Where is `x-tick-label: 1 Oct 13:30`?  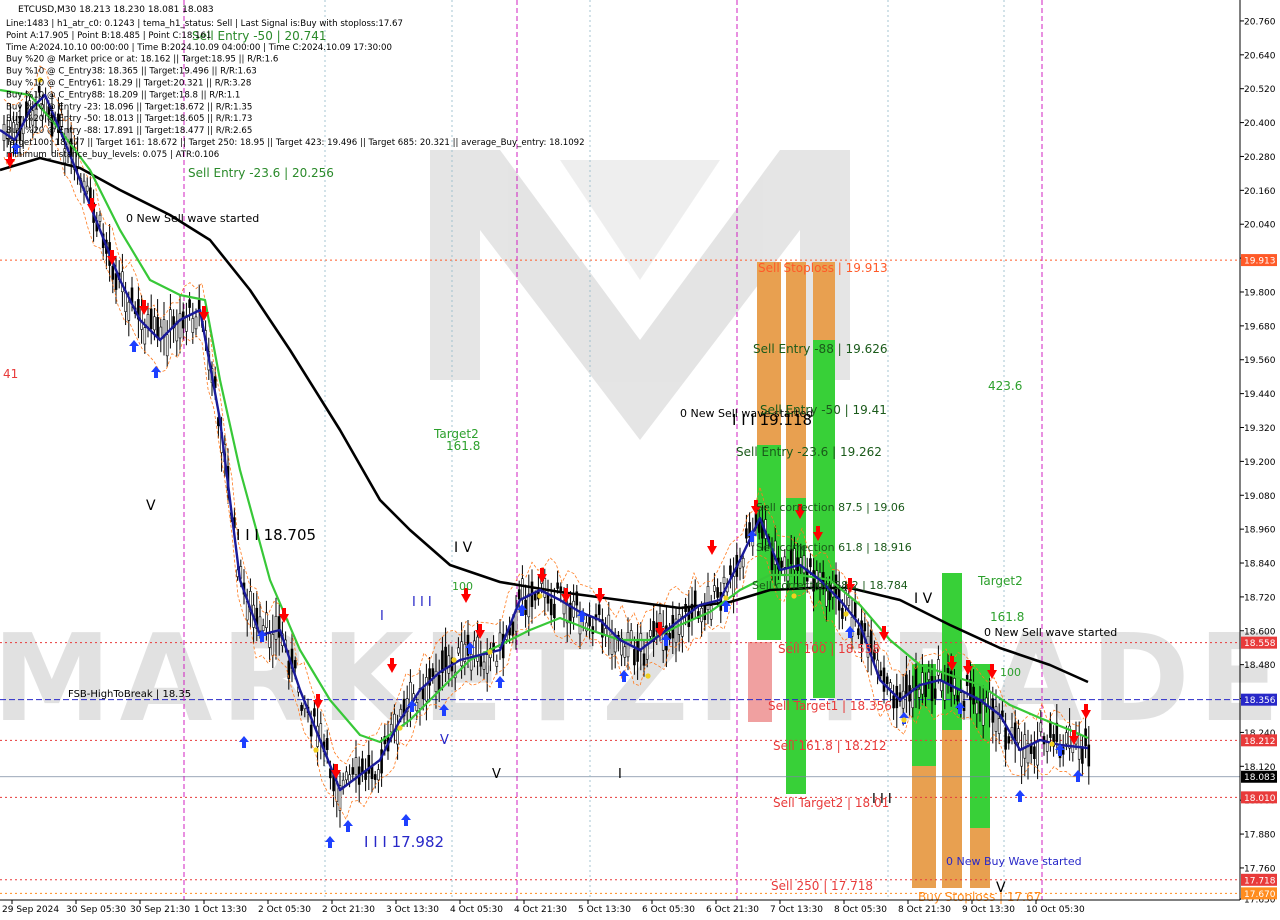 x-tick-label: 1 Oct 13:30 is located at coordinates (220, 910).